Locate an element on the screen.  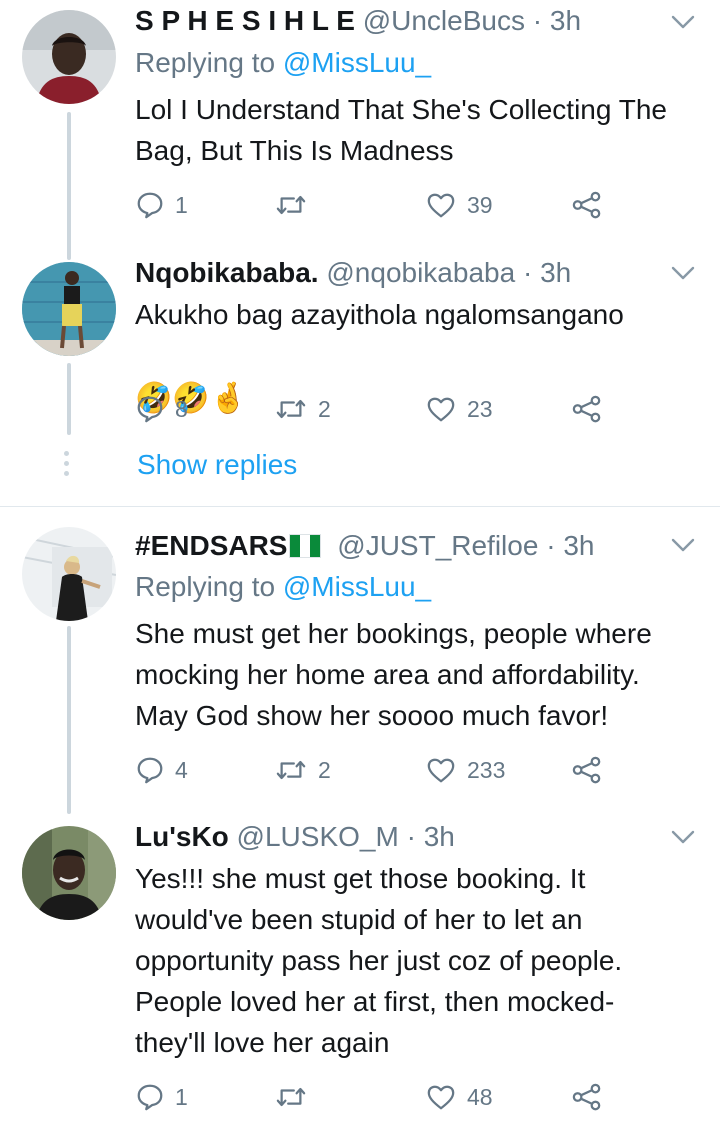
user-handle: @JUST_Refiloe is located at coordinates (437, 545).